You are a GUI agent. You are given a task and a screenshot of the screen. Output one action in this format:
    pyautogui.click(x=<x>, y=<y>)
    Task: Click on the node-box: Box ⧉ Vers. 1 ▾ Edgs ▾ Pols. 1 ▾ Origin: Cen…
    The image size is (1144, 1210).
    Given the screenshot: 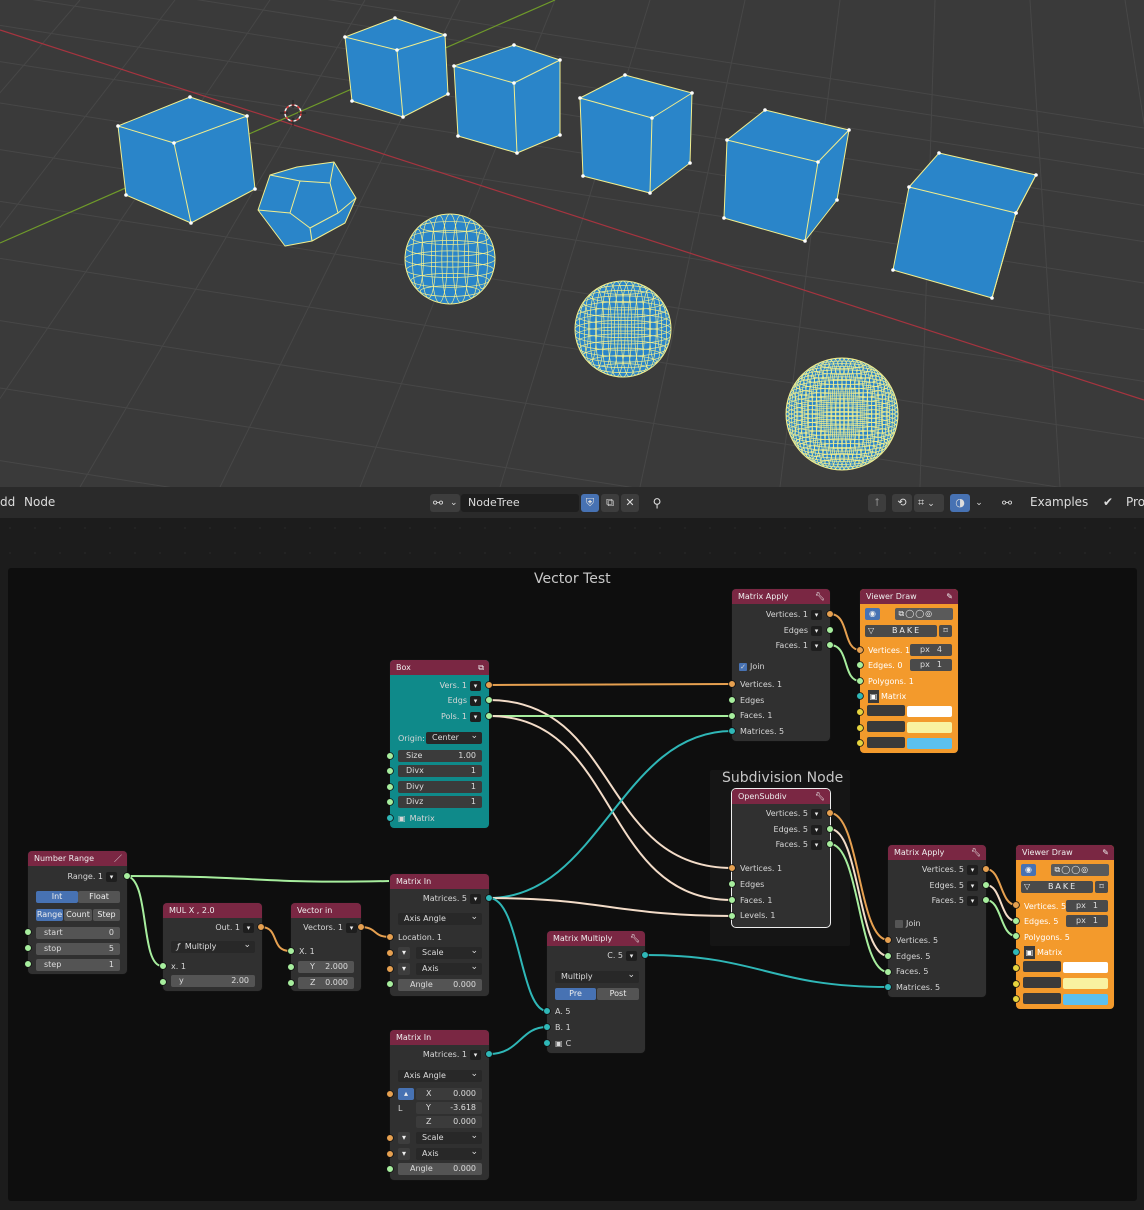 What is the action you would take?
    pyautogui.click(x=439, y=744)
    